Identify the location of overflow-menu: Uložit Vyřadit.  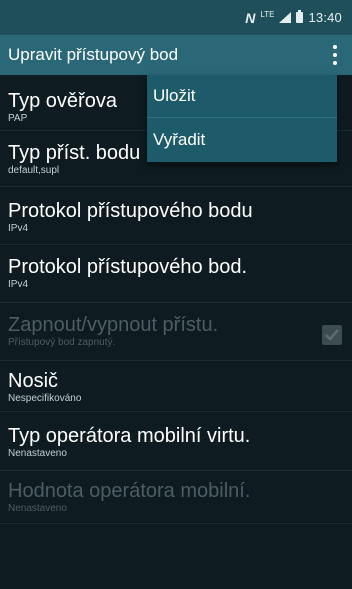
(242, 118).